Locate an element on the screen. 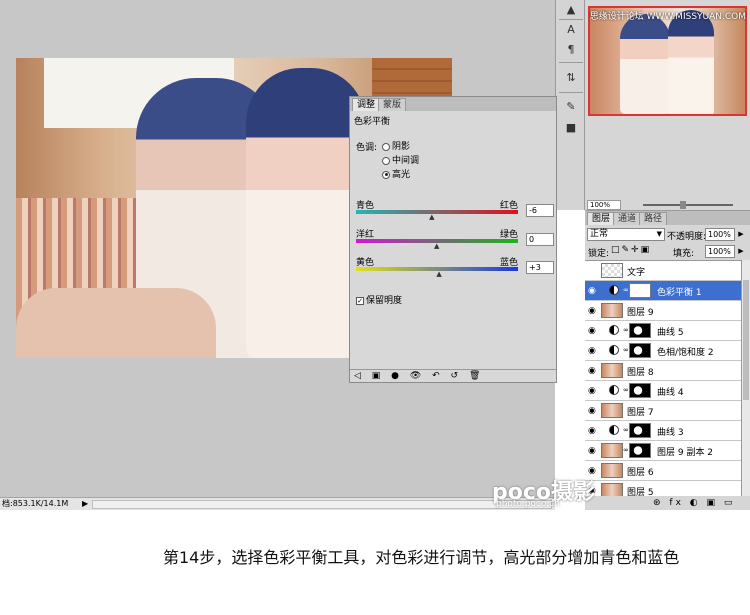 The width and height of the screenshot is (750, 615). layer-row: ◉ 图层 6 is located at coordinates (663, 471).